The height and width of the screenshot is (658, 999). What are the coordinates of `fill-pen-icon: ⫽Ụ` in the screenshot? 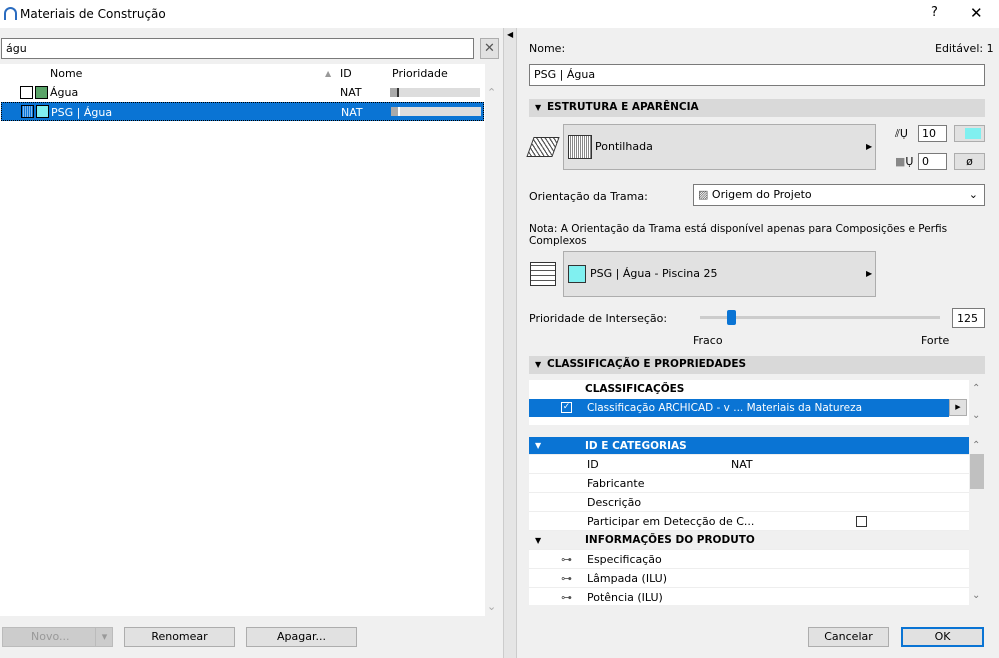 It's located at (901, 133).